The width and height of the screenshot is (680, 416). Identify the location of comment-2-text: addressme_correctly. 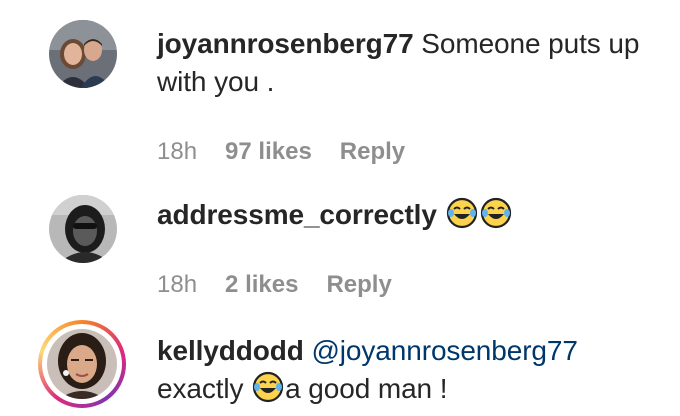
(414, 215).